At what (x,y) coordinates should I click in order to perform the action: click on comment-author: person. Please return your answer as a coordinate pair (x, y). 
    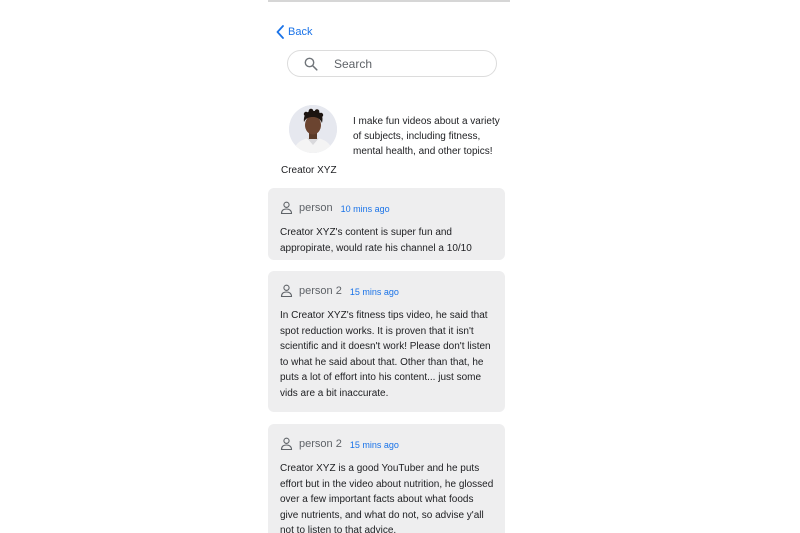
    Looking at the image, I should click on (316, 208).